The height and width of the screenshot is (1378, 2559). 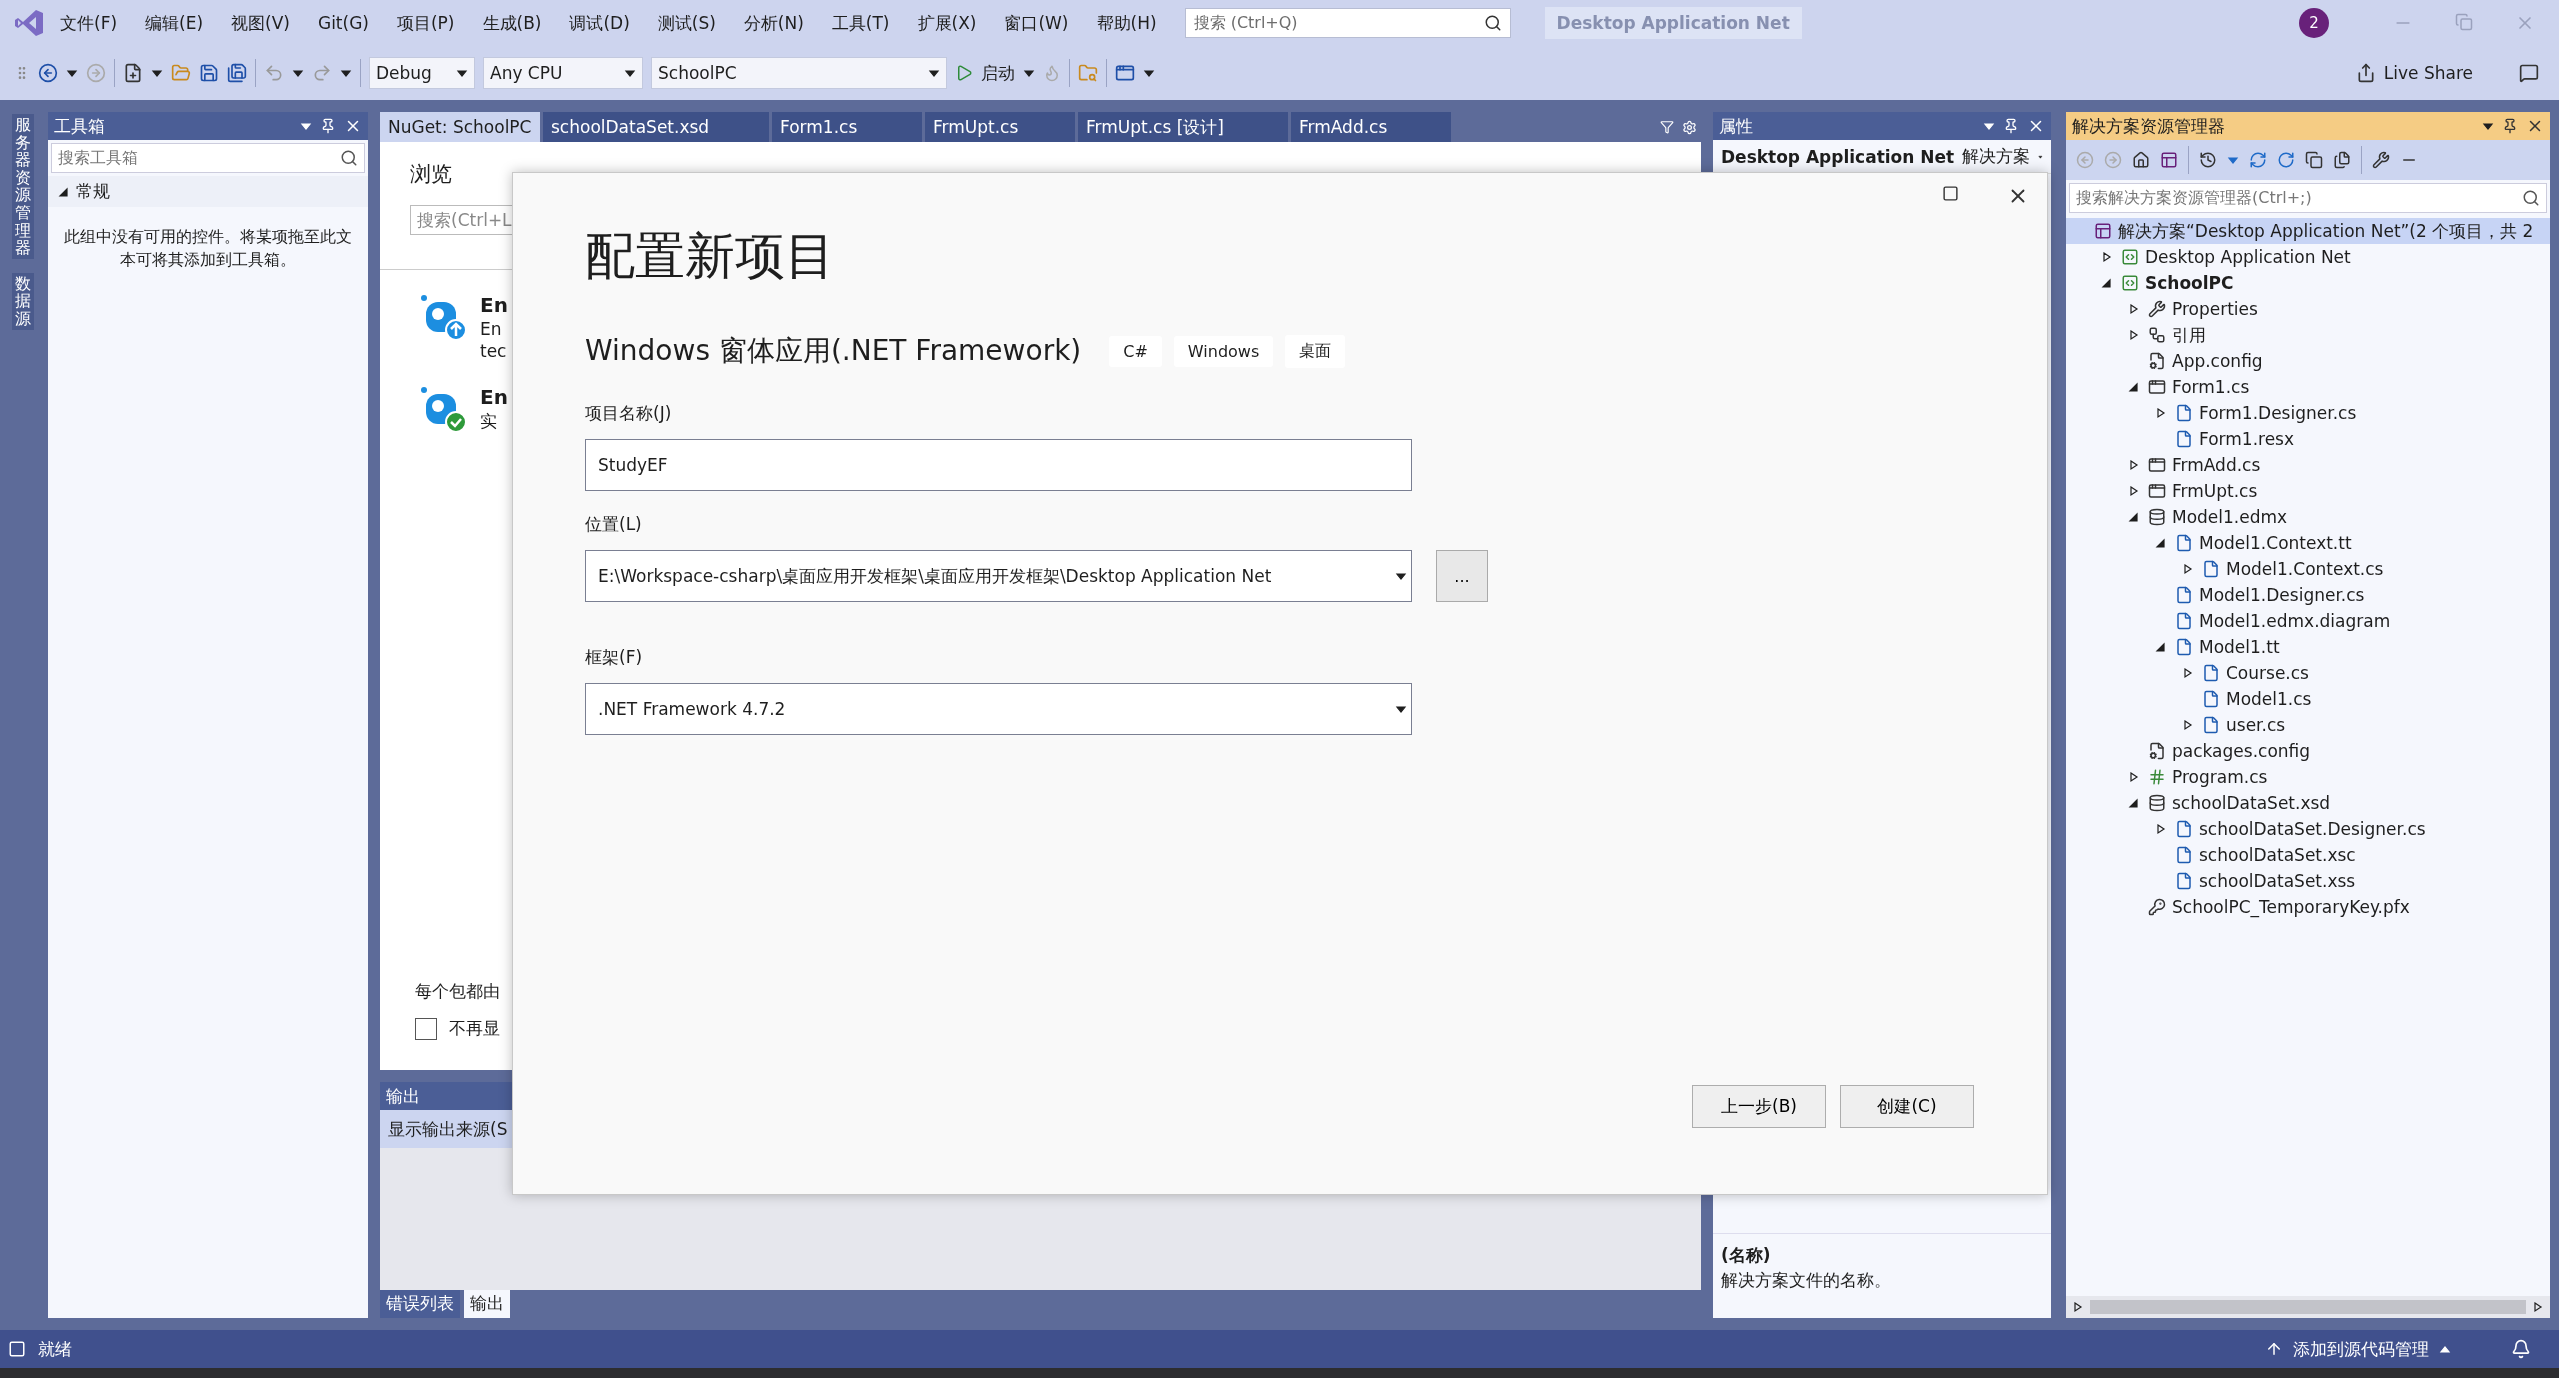 I want to click on document-tab: schoolDataSet.xsd, so click(x=656, y=127).